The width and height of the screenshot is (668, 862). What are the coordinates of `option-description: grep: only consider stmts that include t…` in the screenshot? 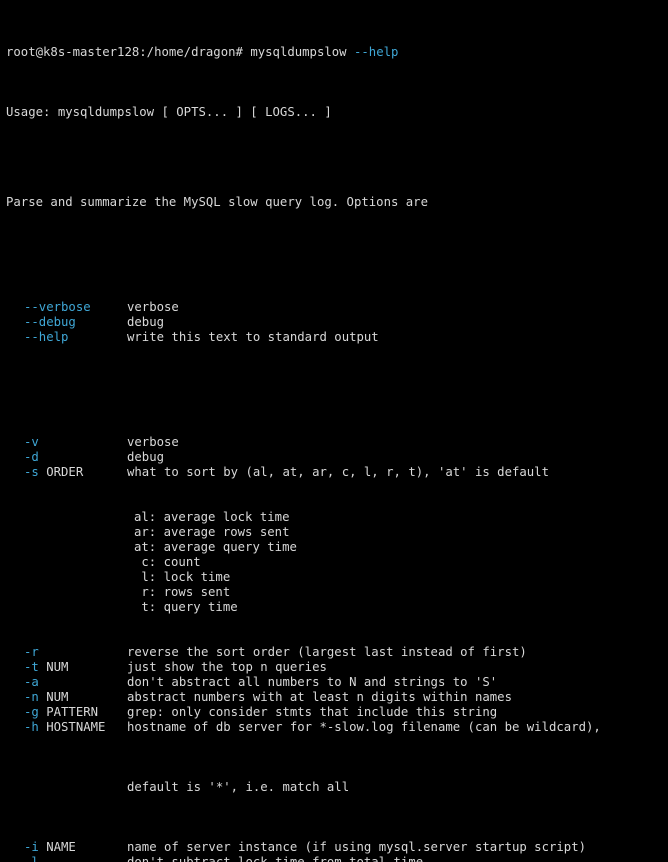 It's located at (312, 712).